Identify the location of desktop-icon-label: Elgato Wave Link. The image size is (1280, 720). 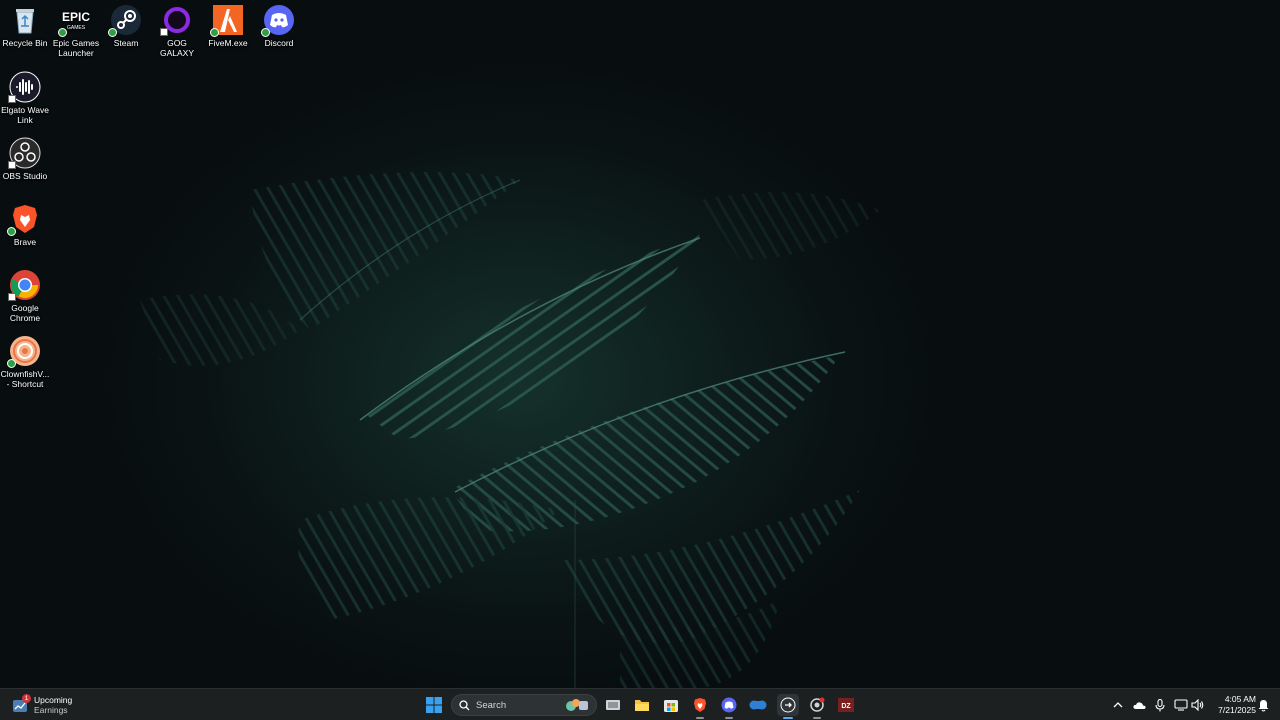
(25, 115).